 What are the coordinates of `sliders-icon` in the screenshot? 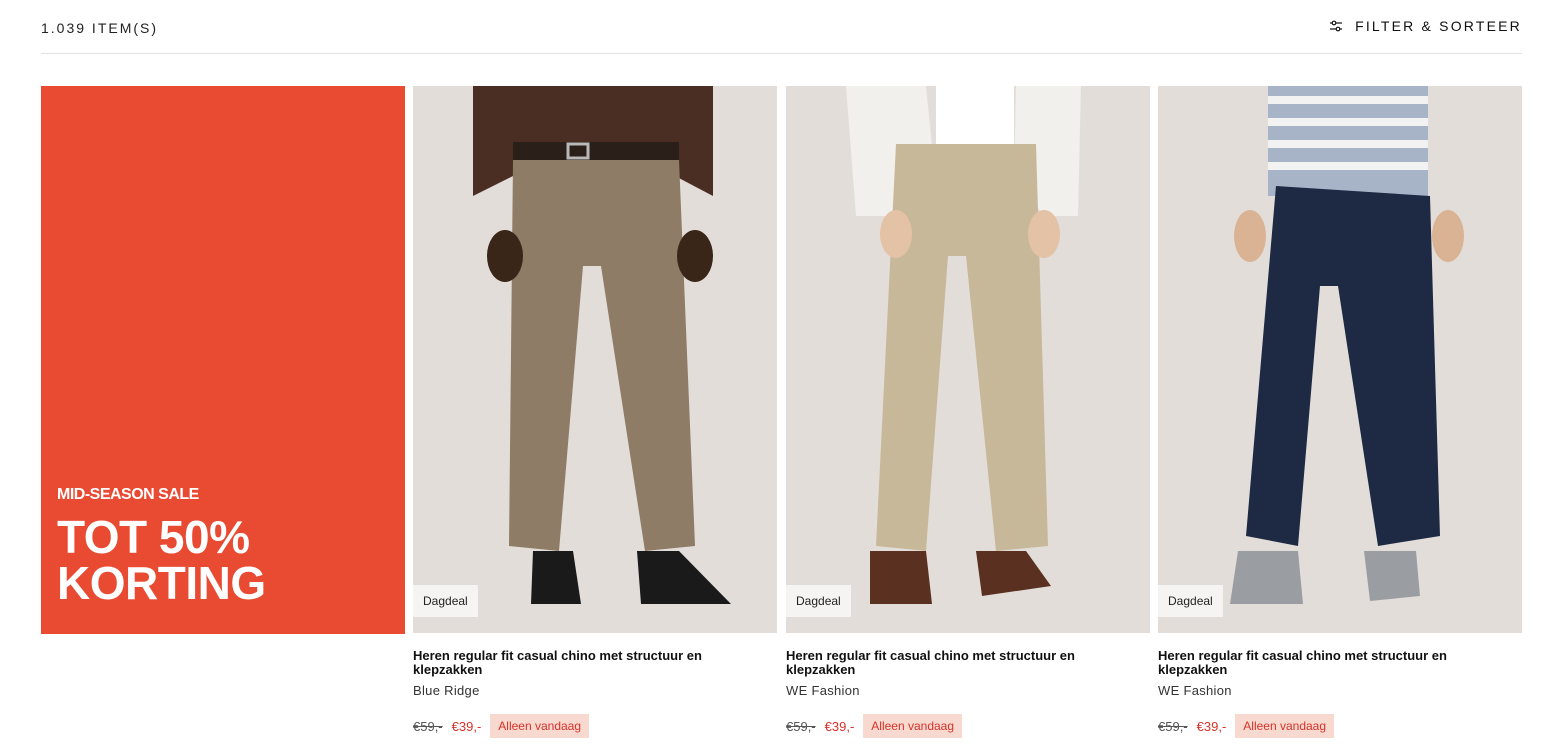 It's located at (1336, 26).